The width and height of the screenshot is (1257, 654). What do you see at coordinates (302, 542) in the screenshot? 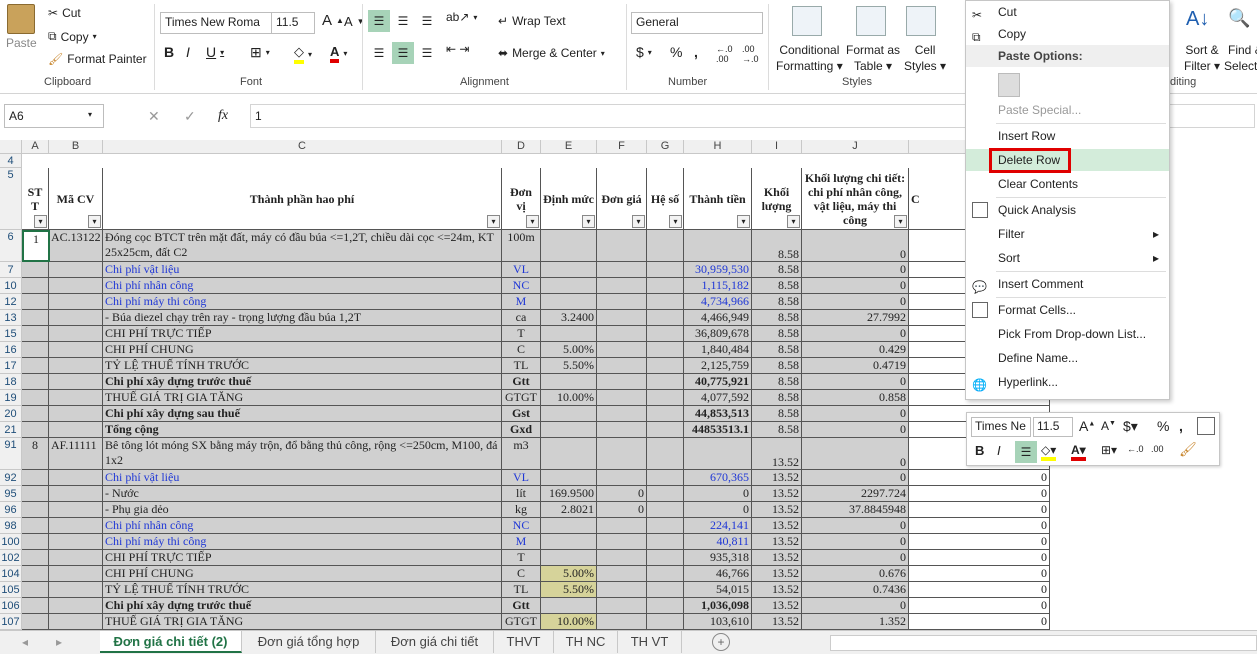
I see `cell-c: Chi phí máy thi công` at bounding box center [302, 542].